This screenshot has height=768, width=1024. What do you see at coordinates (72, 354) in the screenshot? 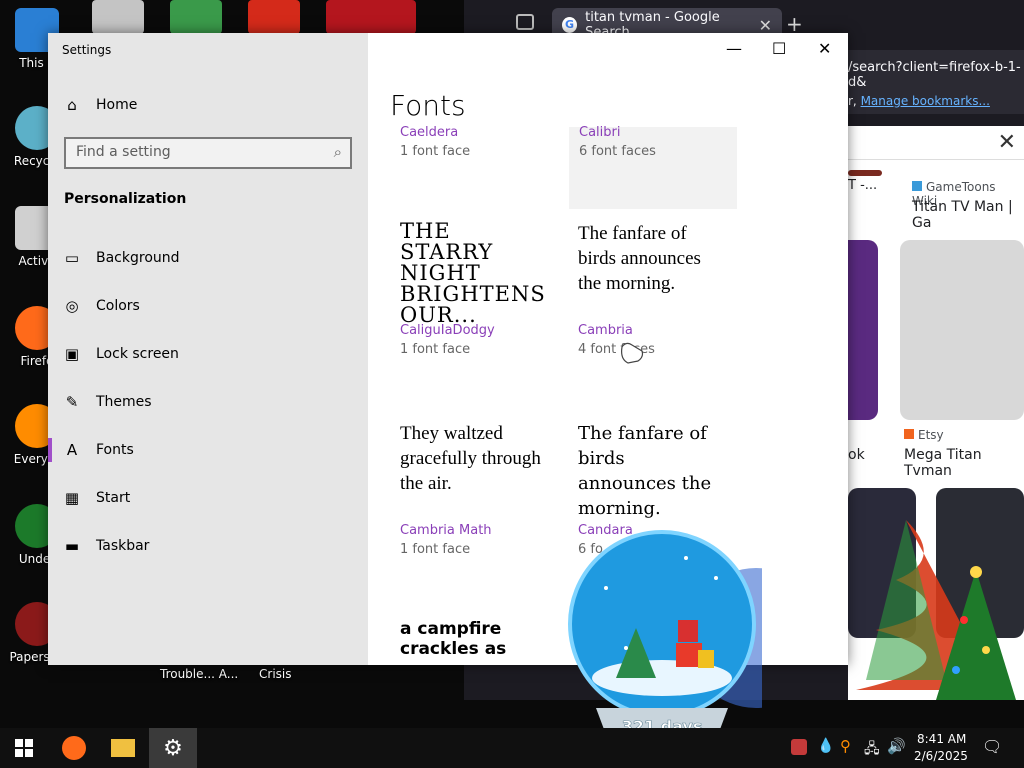
I see `lock-screen-icon: ▣` at bounding box center [72, 354].